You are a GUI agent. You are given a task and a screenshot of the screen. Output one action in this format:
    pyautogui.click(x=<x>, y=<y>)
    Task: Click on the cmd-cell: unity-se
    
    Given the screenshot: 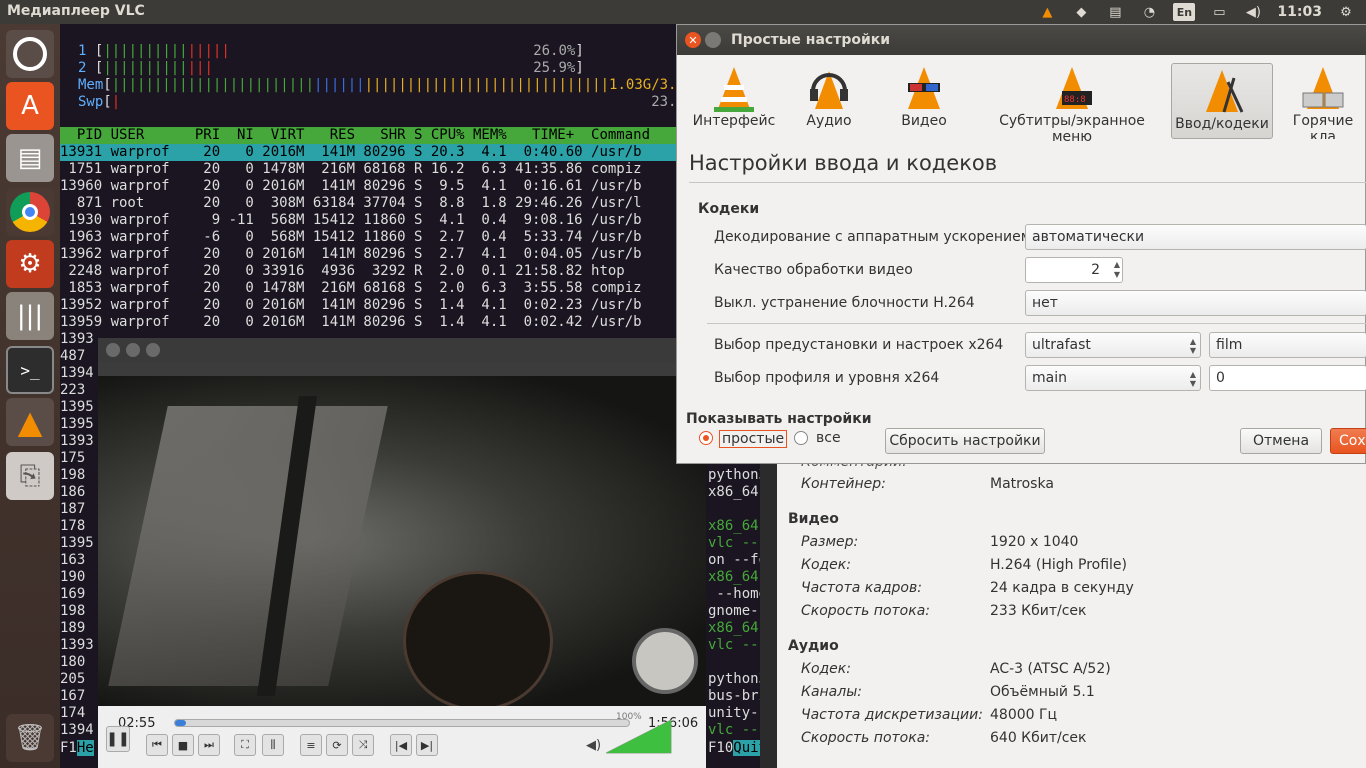 What is the action you would take?
    pyautogui.click(x=734, y=713)
    